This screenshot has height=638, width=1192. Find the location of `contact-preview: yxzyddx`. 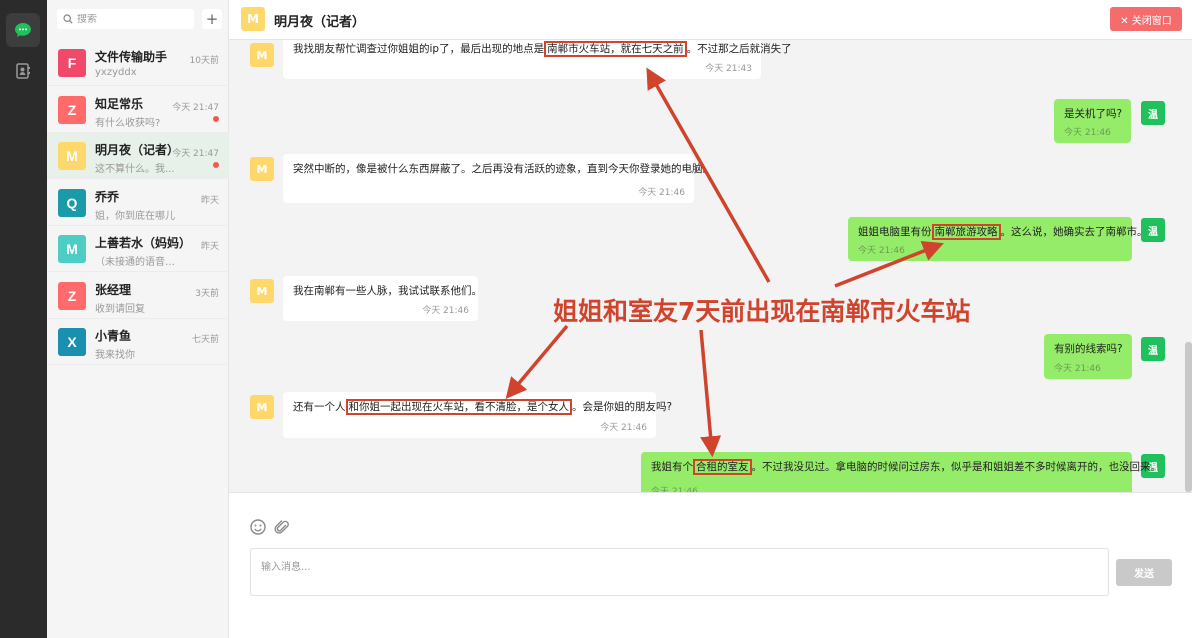

contact-preview: yxzyddx is located at coordinates (116, 72).